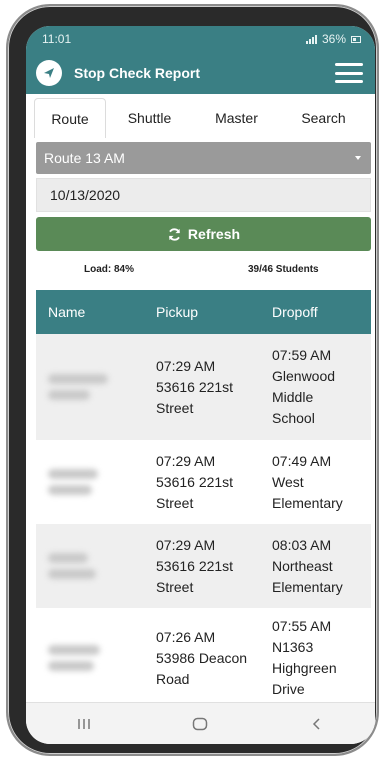 The height and width of the screenshot is (760, 385). What do you see at coordinates (293, 418) in the screenshot?
I see `dropoff-location: School` at bounding box center [293, 418].